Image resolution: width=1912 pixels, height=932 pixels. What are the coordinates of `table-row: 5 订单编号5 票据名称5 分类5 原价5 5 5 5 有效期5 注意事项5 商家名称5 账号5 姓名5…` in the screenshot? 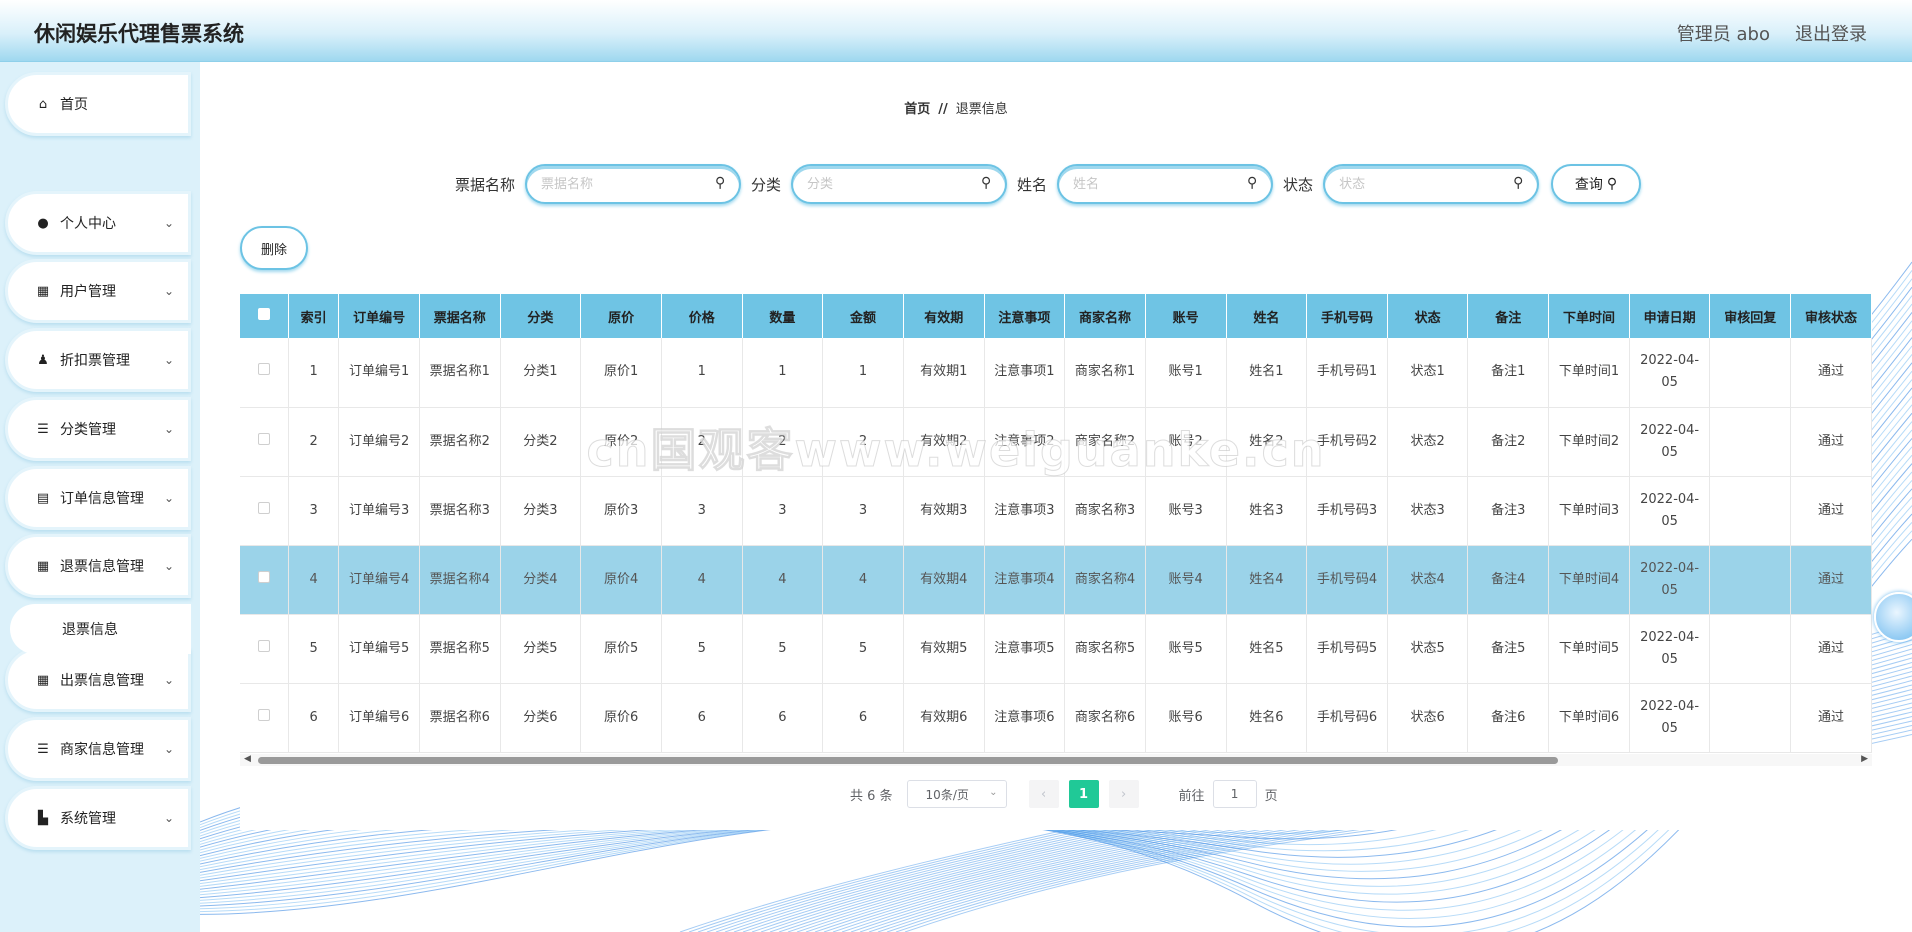 It's located at (1056, 649).